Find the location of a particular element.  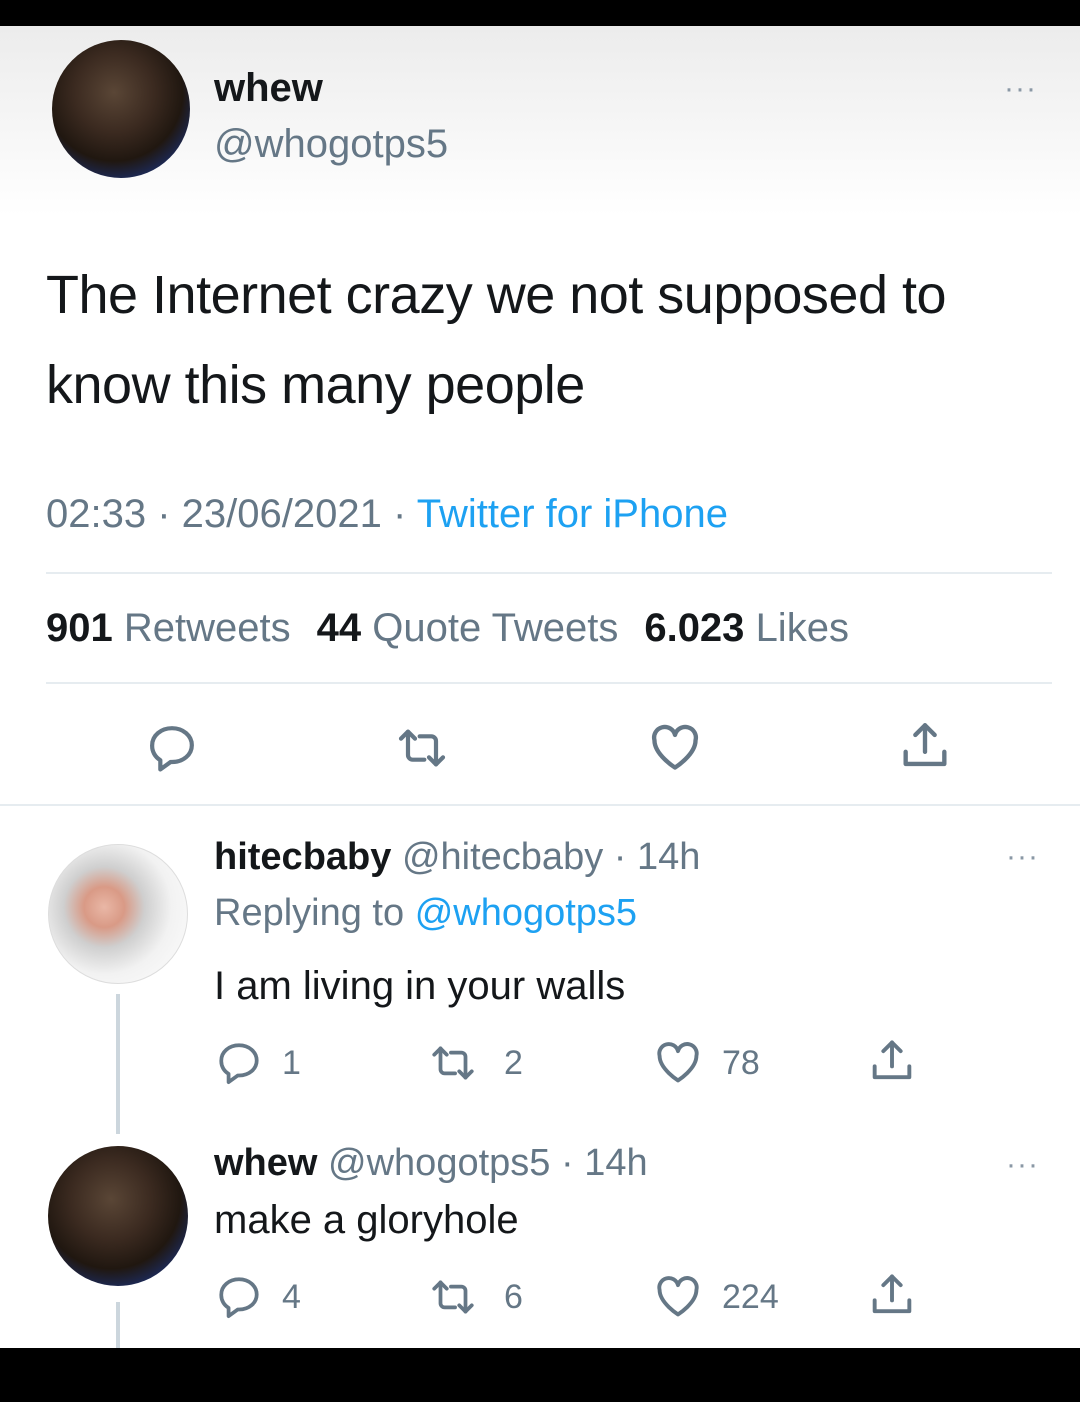

tweet-meta: 02:33 · 23/06/2021 · Twitter for iPhone is located at coordinates (387, 514).